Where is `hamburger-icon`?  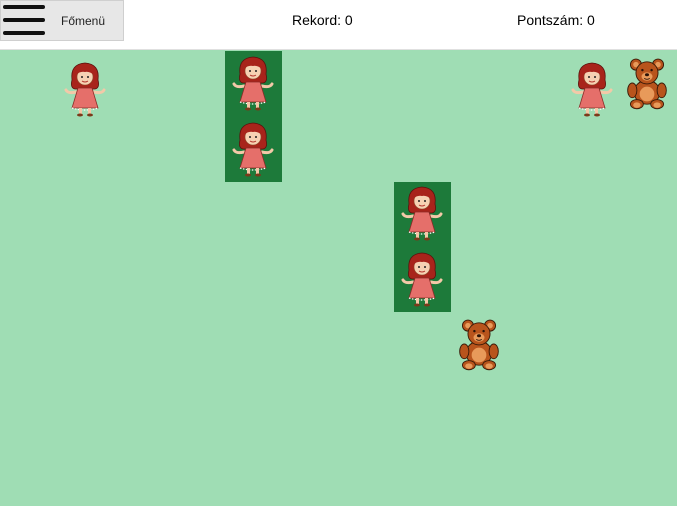 hamburger-icon is located at coordinates (24, 22).